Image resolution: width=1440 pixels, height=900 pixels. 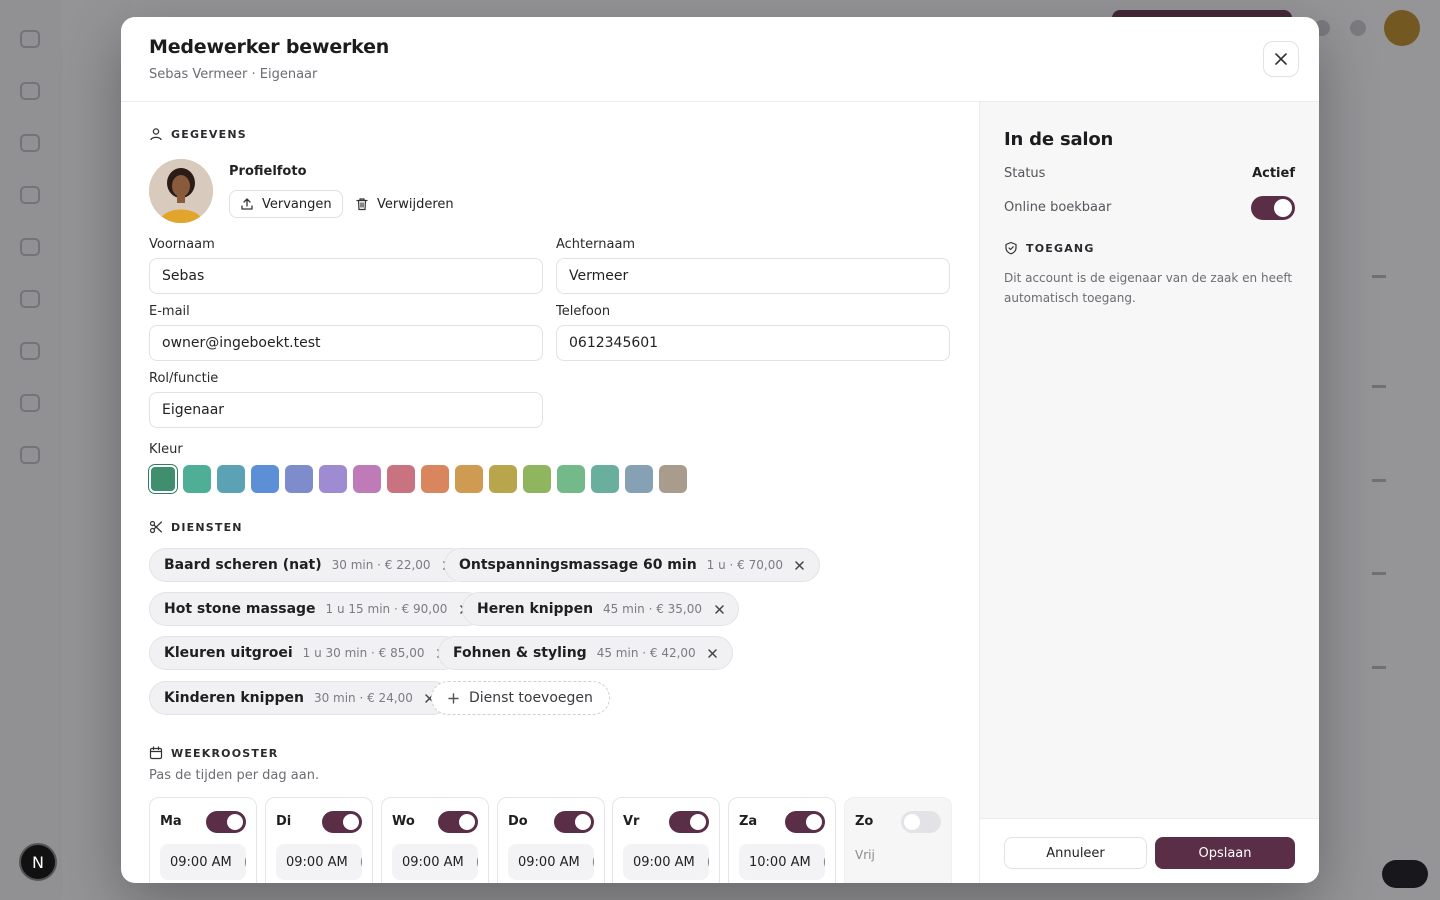 I want to click on day-name: Do, so click(x=518, y=821).